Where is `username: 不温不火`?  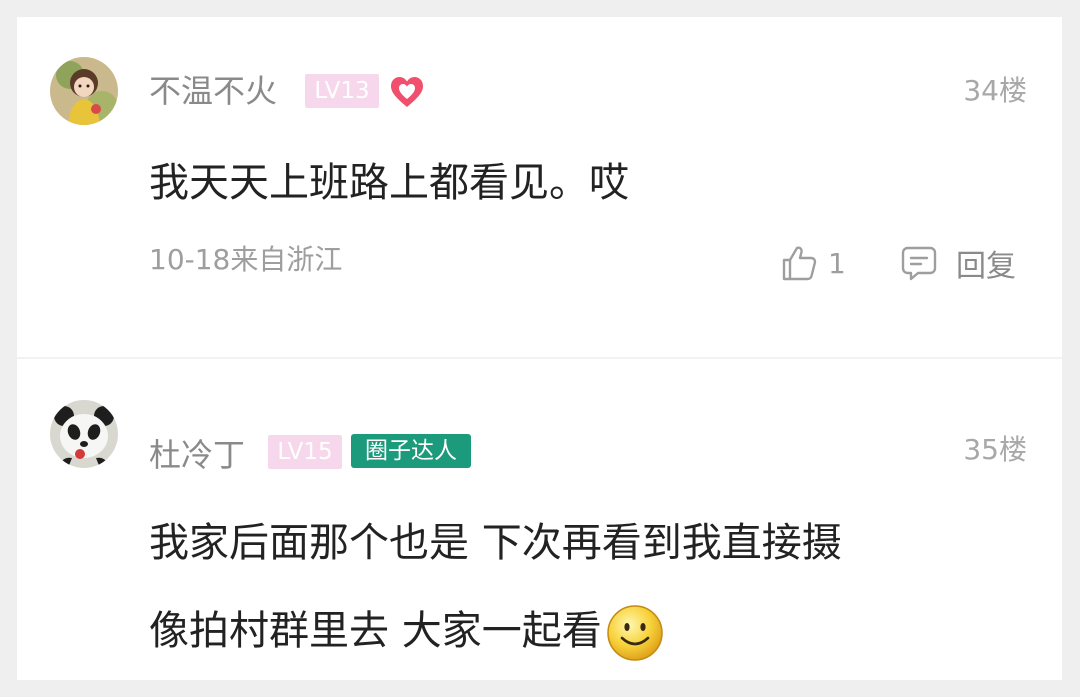 username: 不温不火 is located at coordinates (213, 91).